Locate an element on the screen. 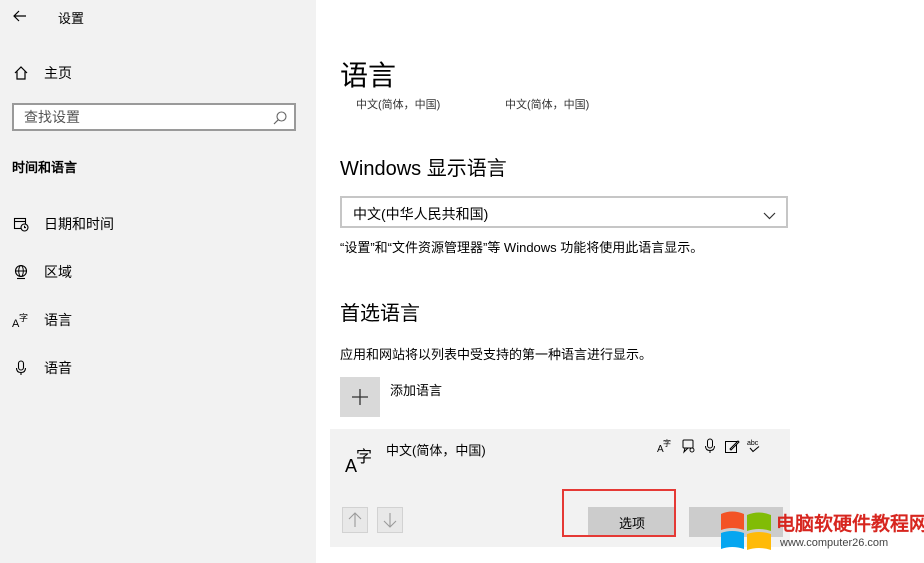 The width and height of the screenshot is (924, 563). watermark: 电脑软硬件教程网 www.computer26.com is located at coordinates (821, 531).